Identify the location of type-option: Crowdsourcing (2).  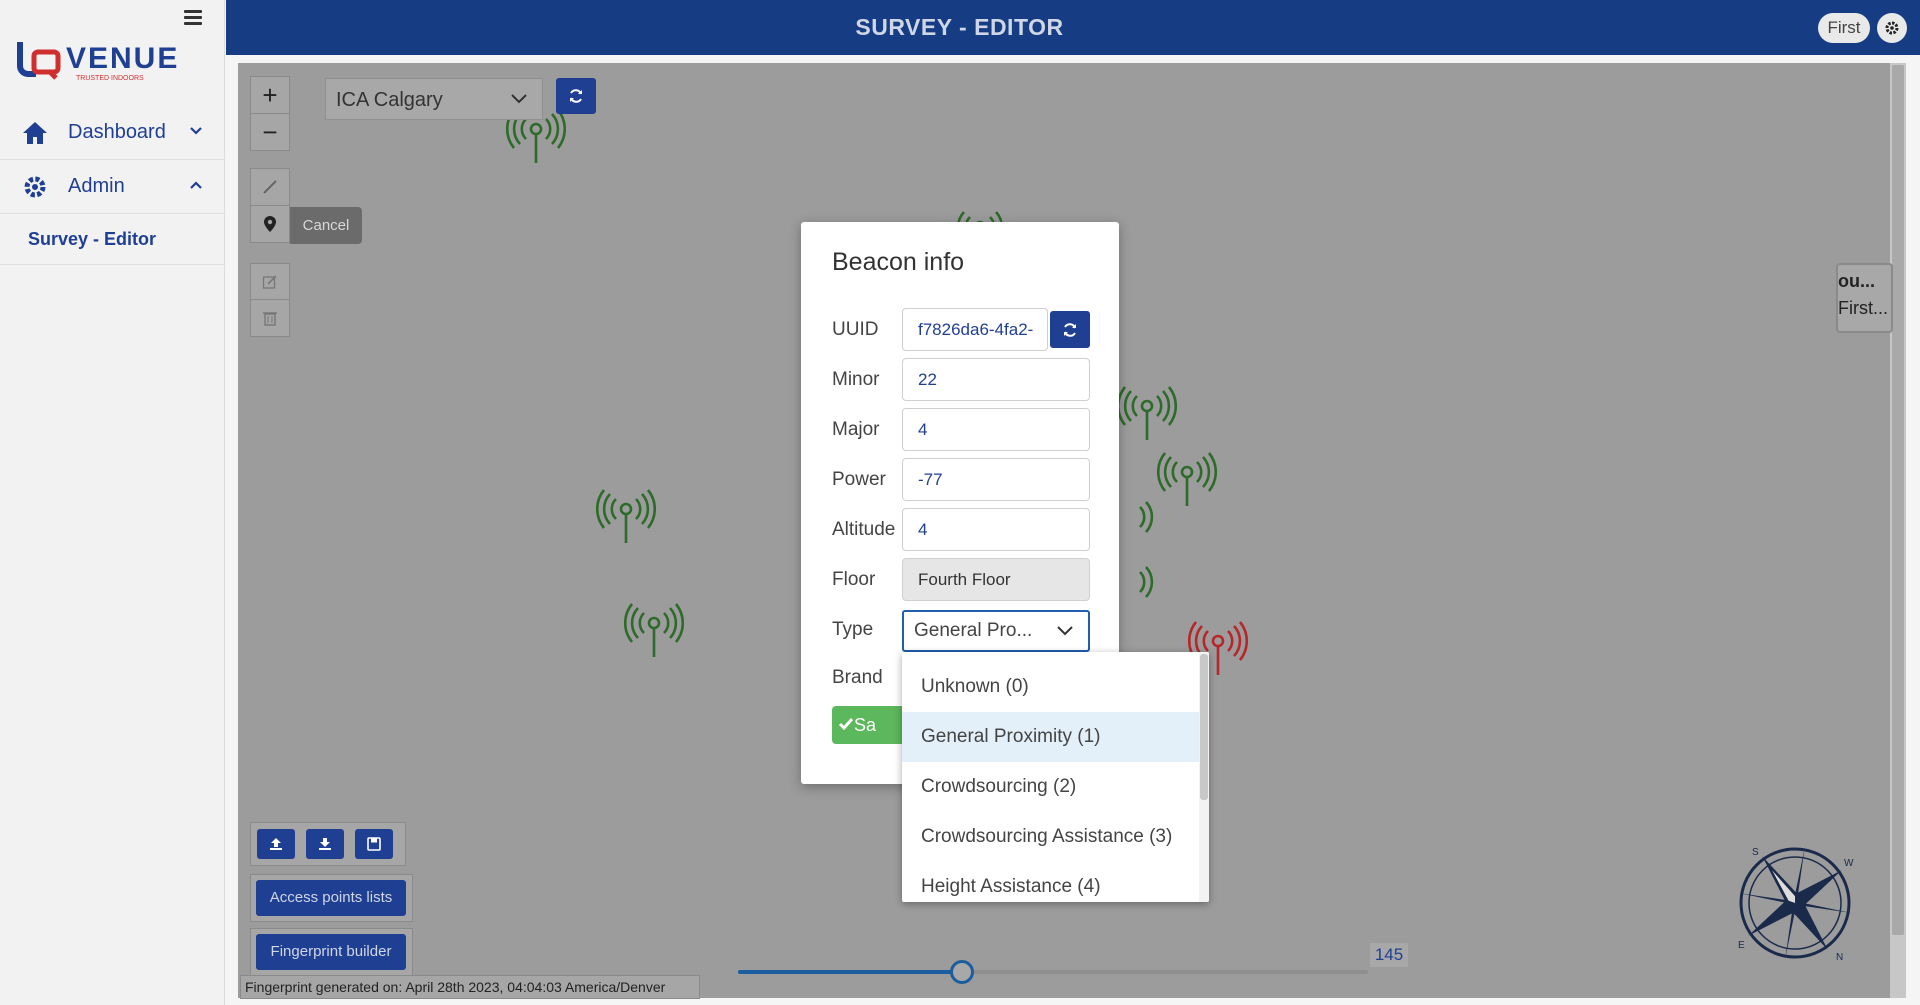
(1050, 787).